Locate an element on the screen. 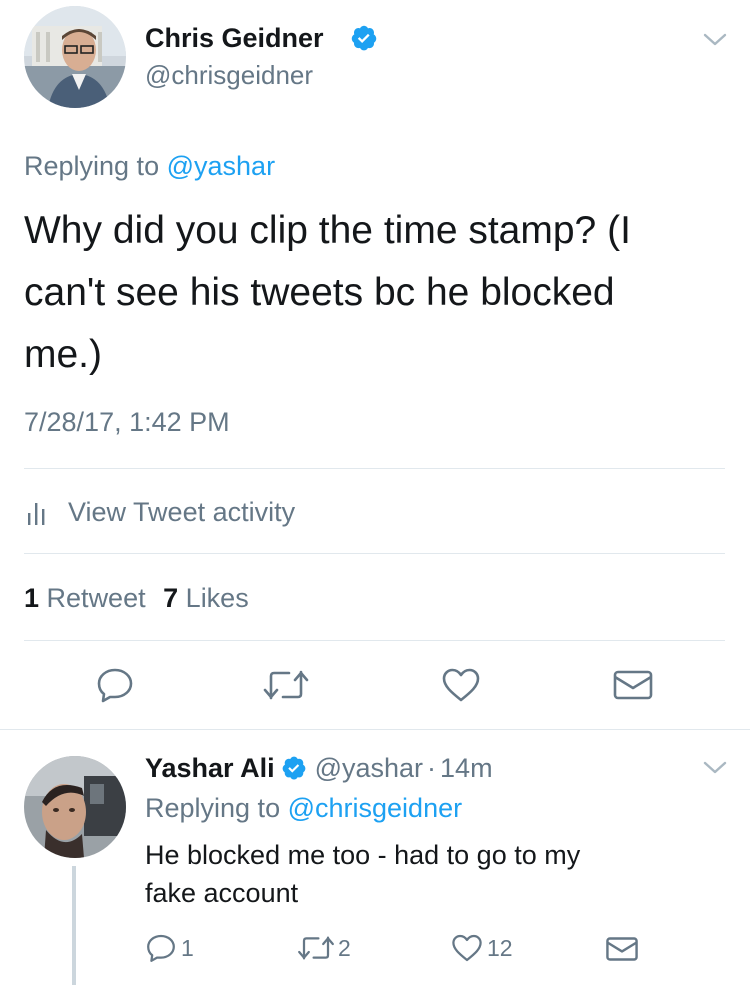  like-button is located at coordinates (461, 685).